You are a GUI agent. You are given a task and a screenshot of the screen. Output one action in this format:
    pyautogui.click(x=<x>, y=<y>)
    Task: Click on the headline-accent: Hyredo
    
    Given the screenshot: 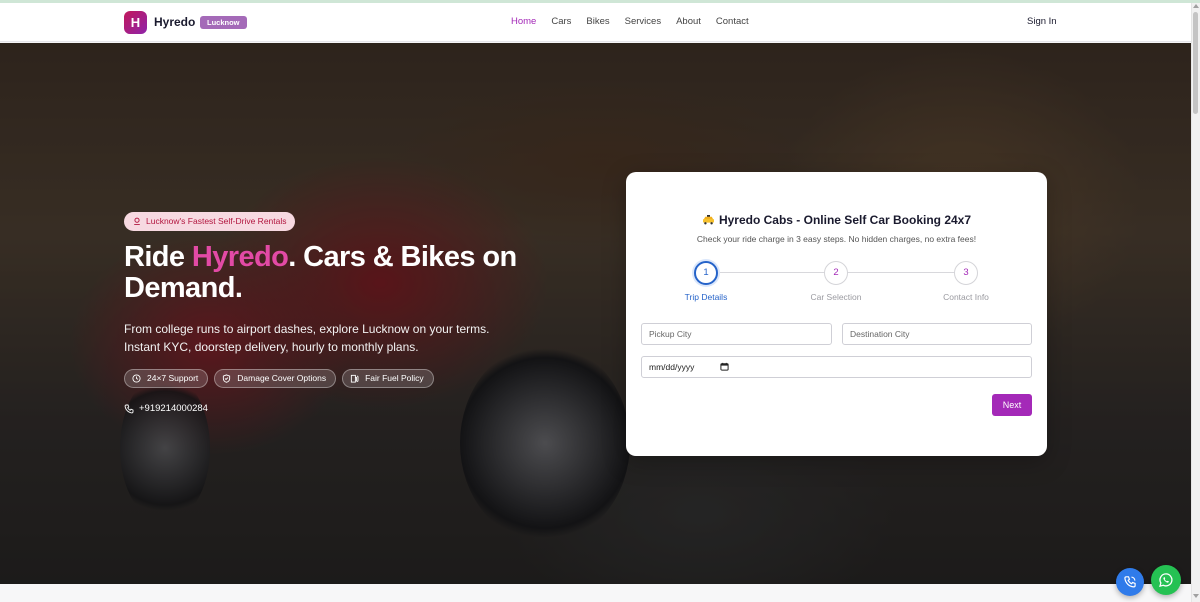 What is the action you would take?
    pyautogui.click(x=240, y=257)
    